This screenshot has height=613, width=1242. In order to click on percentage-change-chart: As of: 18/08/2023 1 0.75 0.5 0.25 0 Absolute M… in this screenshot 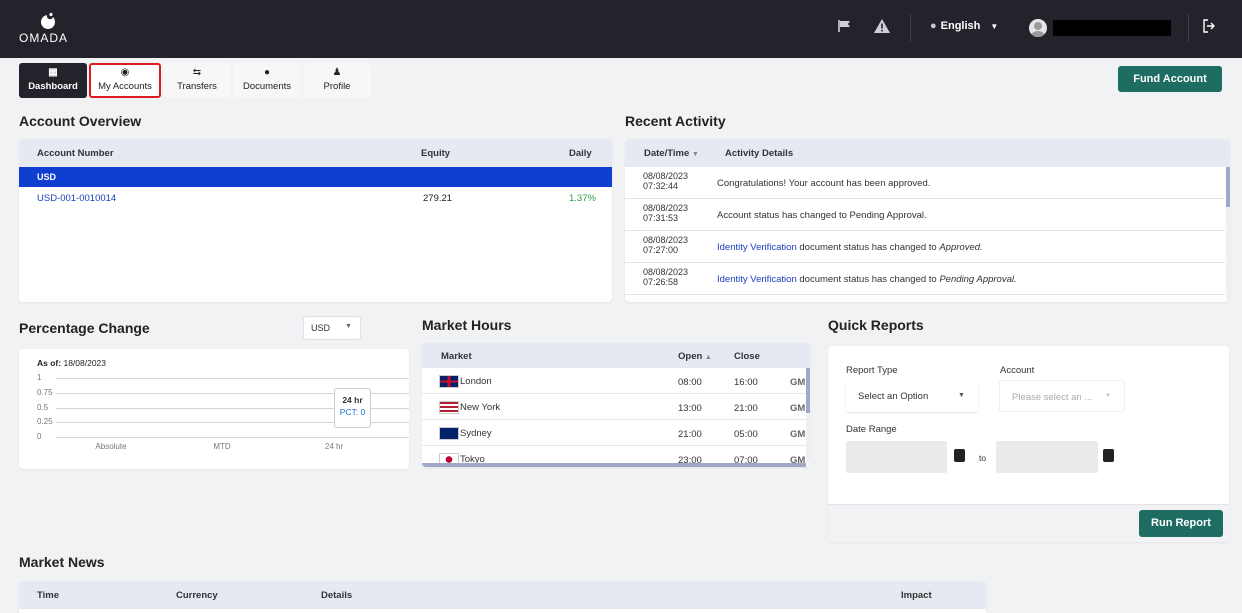, I will do `click(214, 409)`.